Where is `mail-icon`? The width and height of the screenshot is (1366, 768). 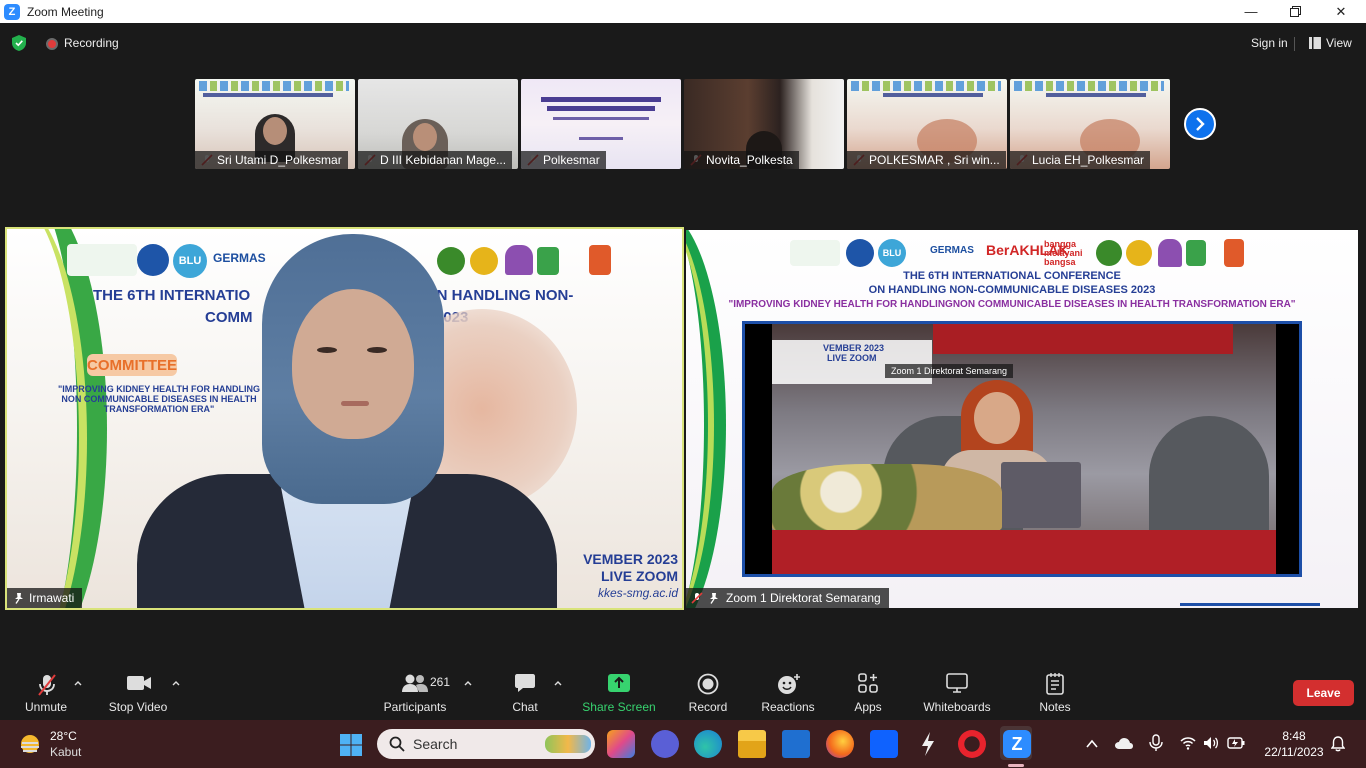 mail-icon is located at coordinates (796, 744).